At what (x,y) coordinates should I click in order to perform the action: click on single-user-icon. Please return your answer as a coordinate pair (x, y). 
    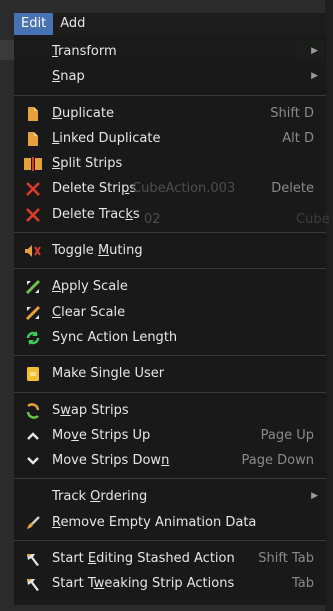
    Looking at the image, I should click on (33, 374).